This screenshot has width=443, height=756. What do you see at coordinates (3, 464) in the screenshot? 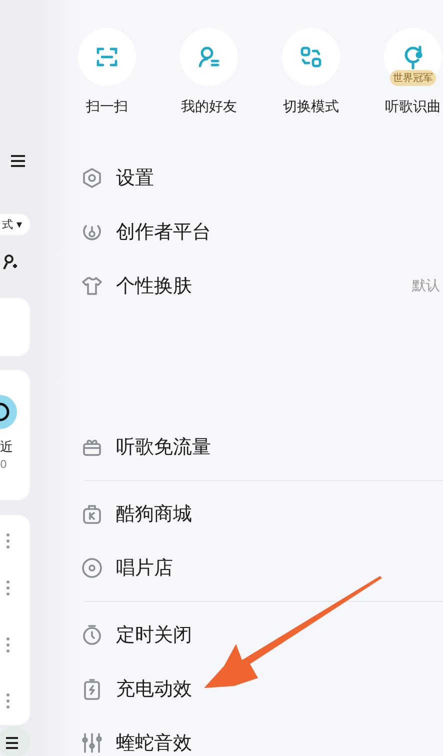
I see `recent-count: 0` at bounding box center [3, 464].